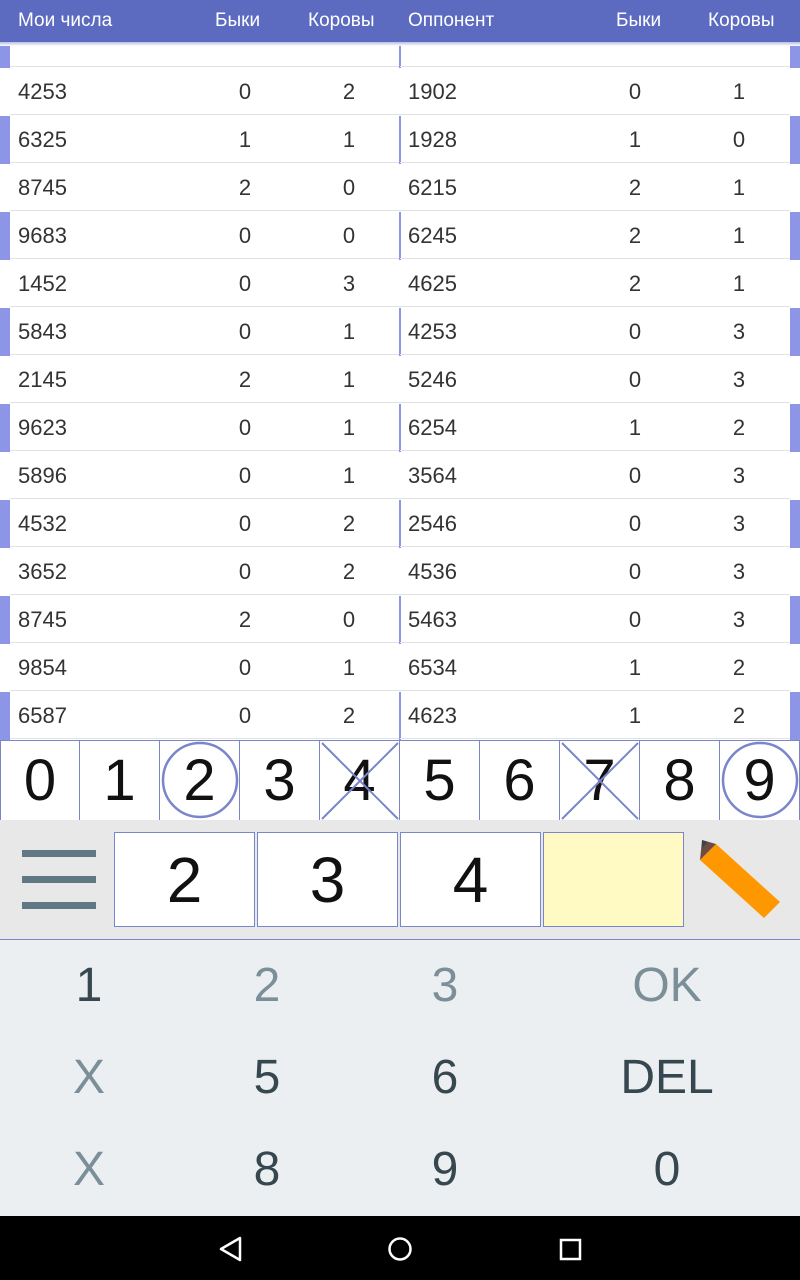 This screenshot has height=1280, width=800. What do you see at coordinates (89, 986) in the screenshot?
I see `key-1: 1` at bounding box center [89, 986].